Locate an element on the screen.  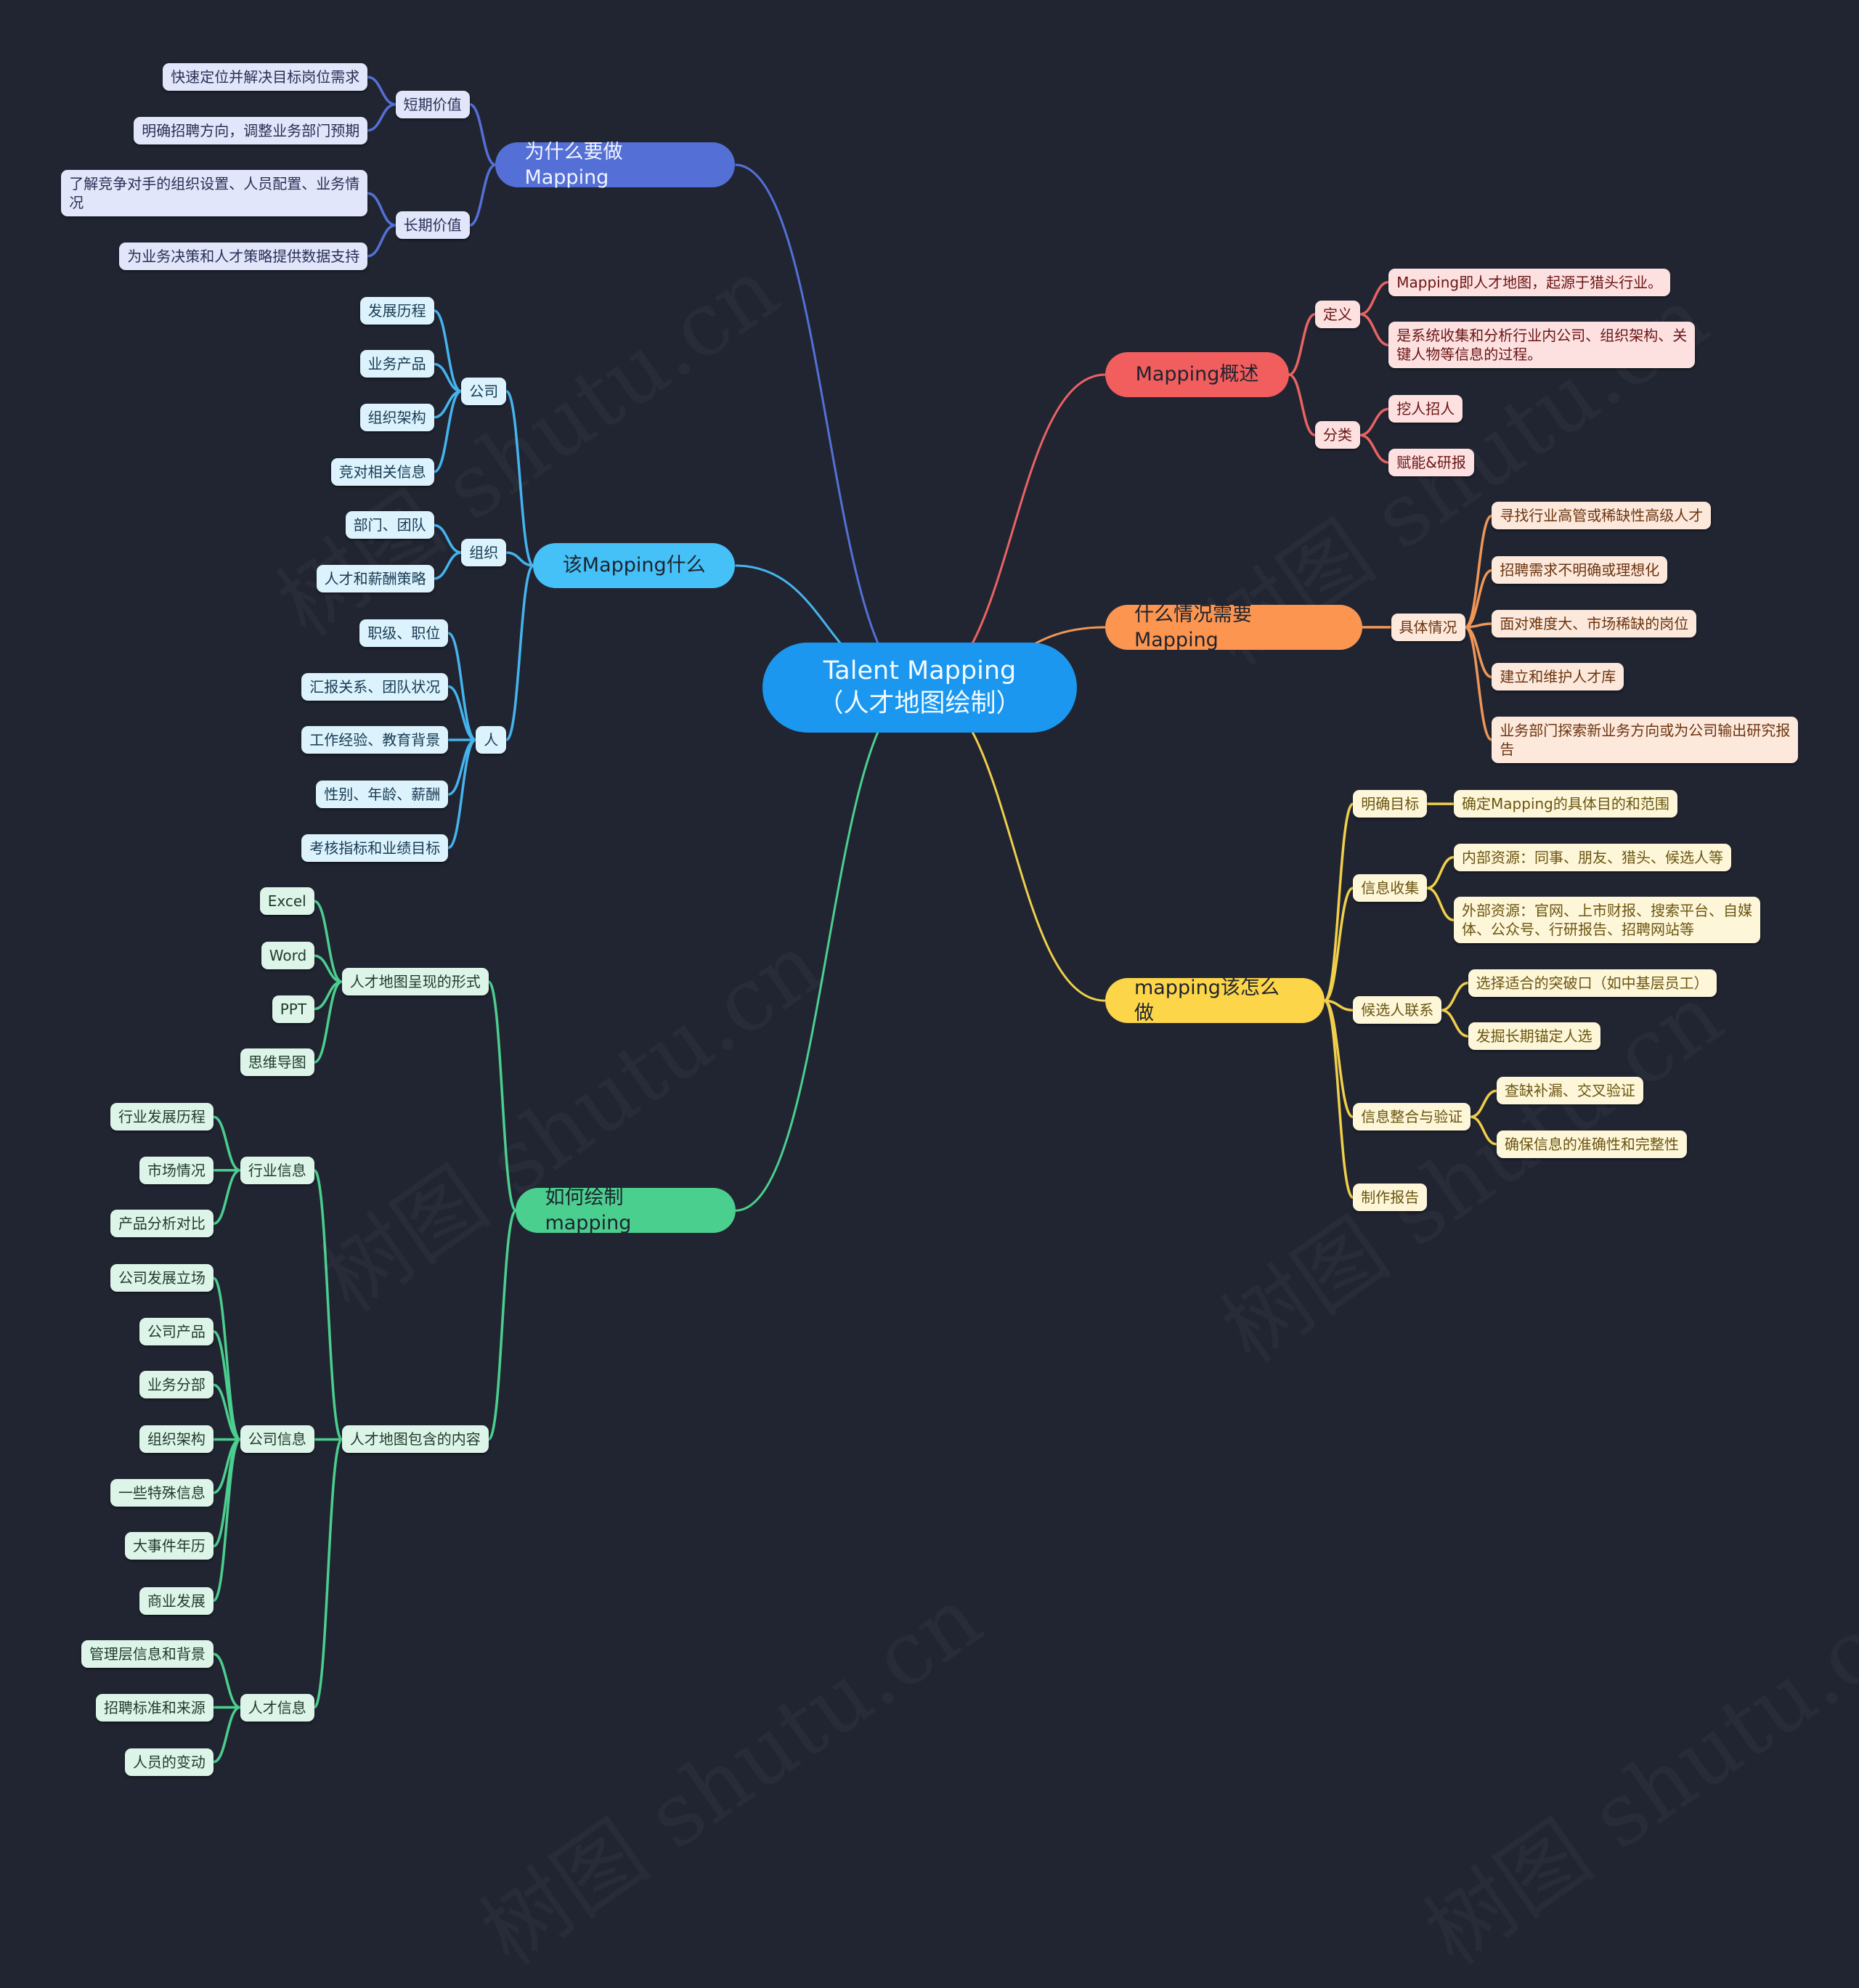
topic-node: 为业务决策和人才策略提供数据支持 is located at coordinates (243, 256).